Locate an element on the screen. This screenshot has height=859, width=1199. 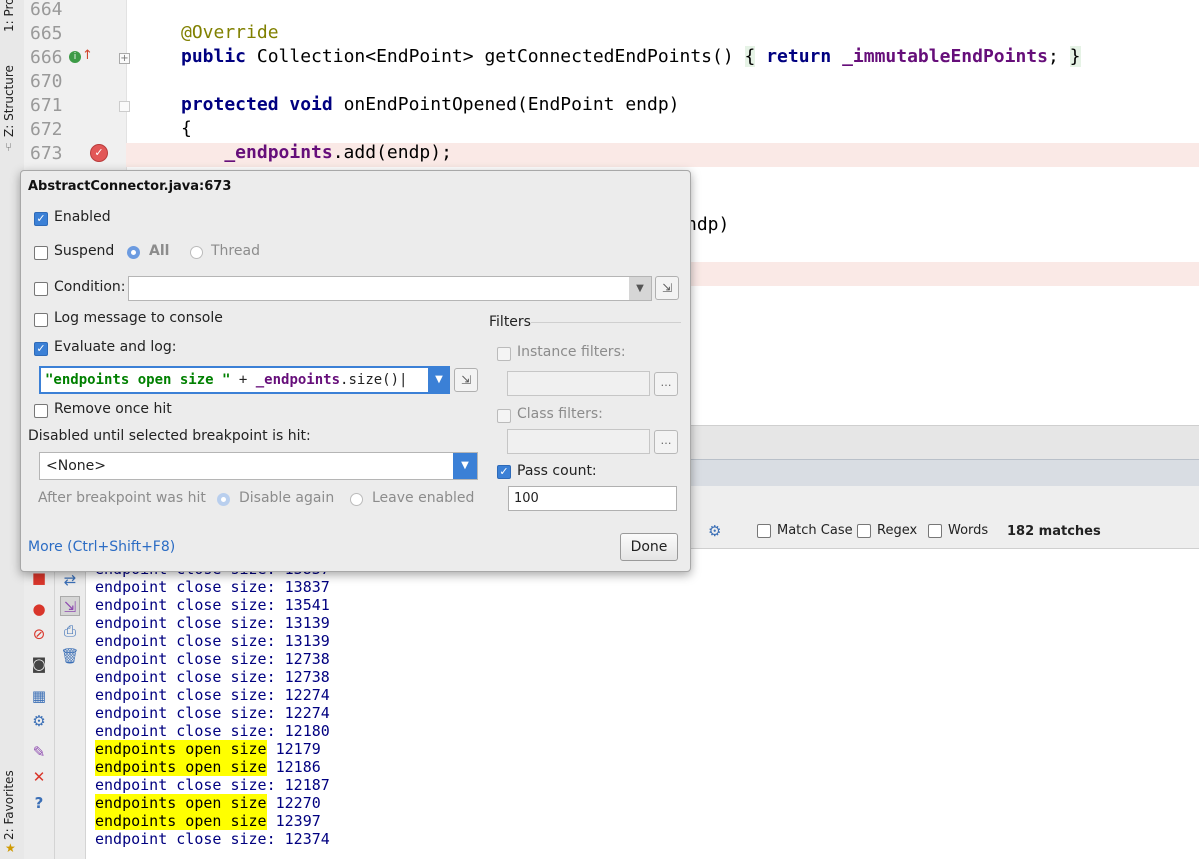
fold-expand-icon: + is located at coordinates (124, 58).